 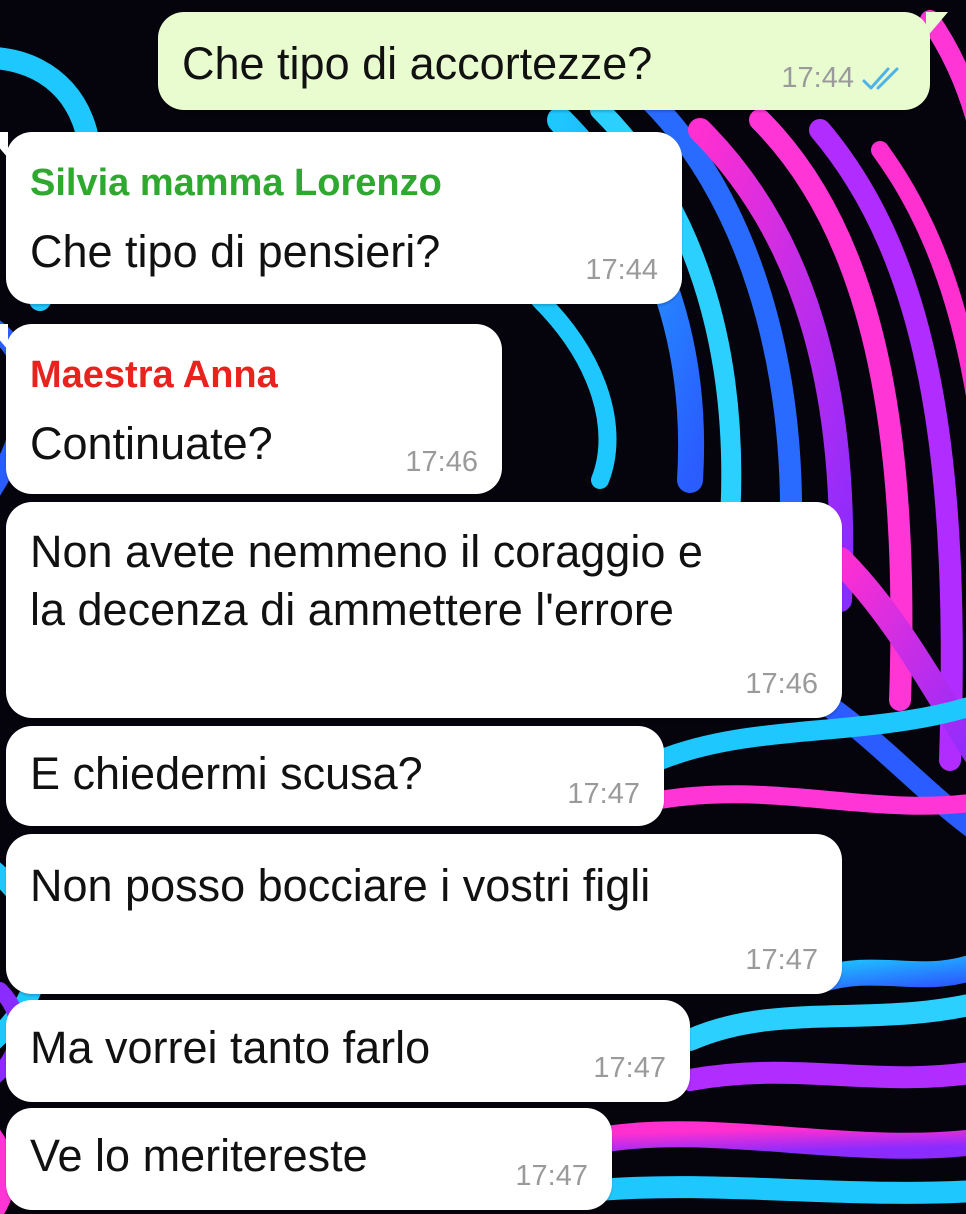 I want to click on message-bubble-incoming: Non posso bocciare i vostri figli 17:47, so click(x=424, y=914).